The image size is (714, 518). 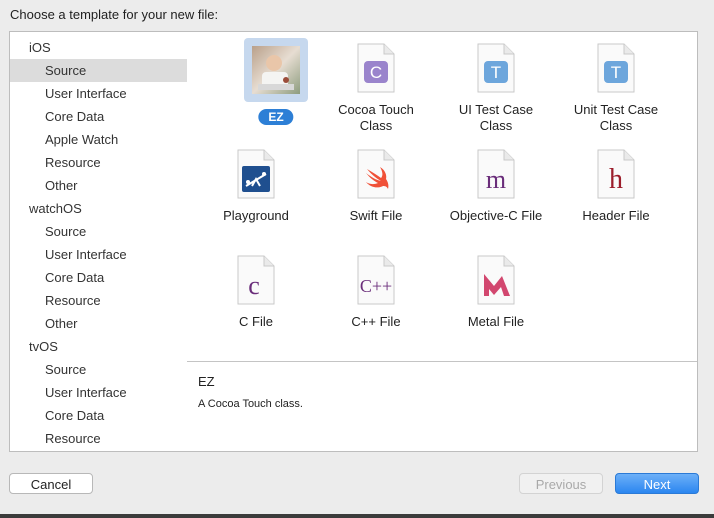 What do you see at coordinates (98, 208) in the screenshot?
I see `sidebar-platform-watchos: watchOS` at bounding box center [98, 208].